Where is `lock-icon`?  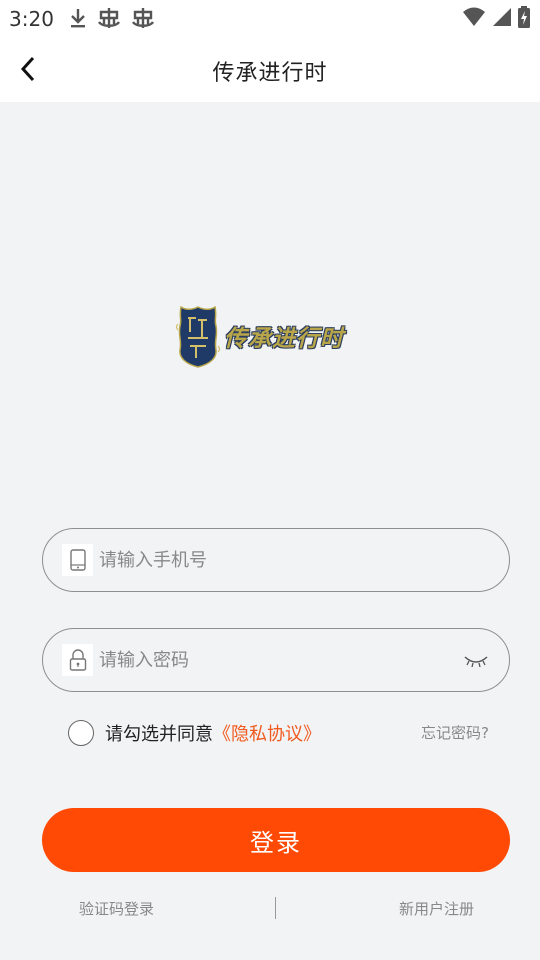
lock-icon is located at coordinates (77, 660).